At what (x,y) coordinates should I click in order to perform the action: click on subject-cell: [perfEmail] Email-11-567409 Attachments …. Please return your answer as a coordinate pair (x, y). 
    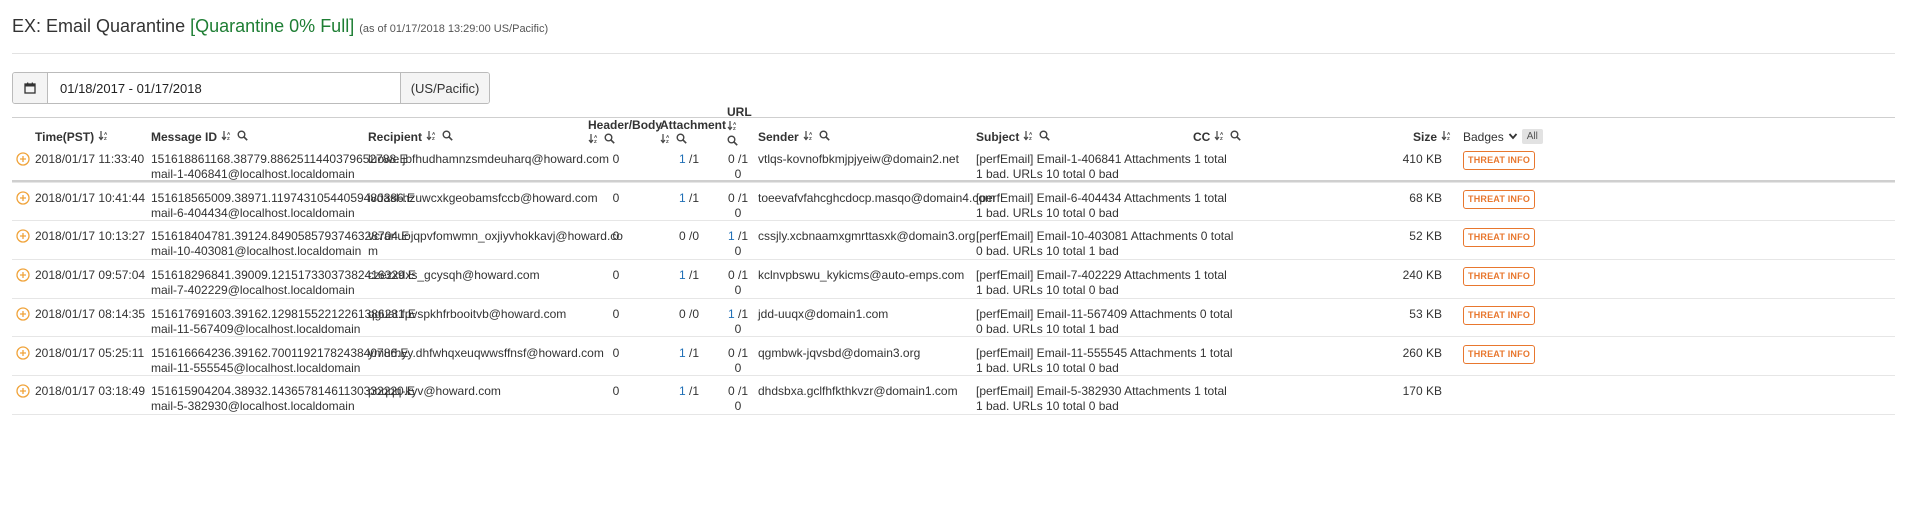
    Looking at the image, I should click on (1104, 322).